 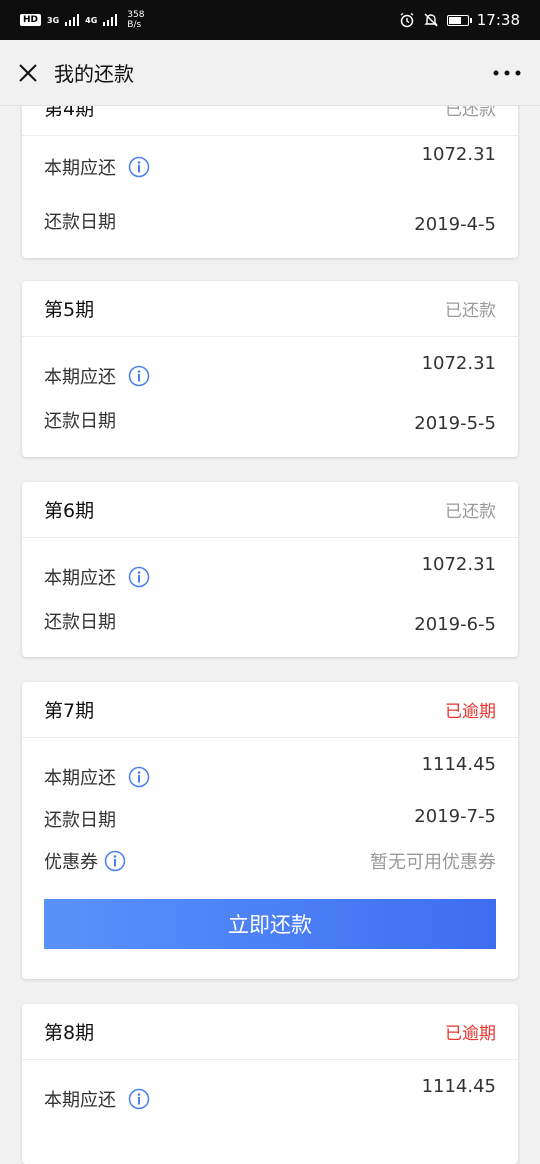 I want to click on status-bar-right: 17:38, so click(x=459, y=20).